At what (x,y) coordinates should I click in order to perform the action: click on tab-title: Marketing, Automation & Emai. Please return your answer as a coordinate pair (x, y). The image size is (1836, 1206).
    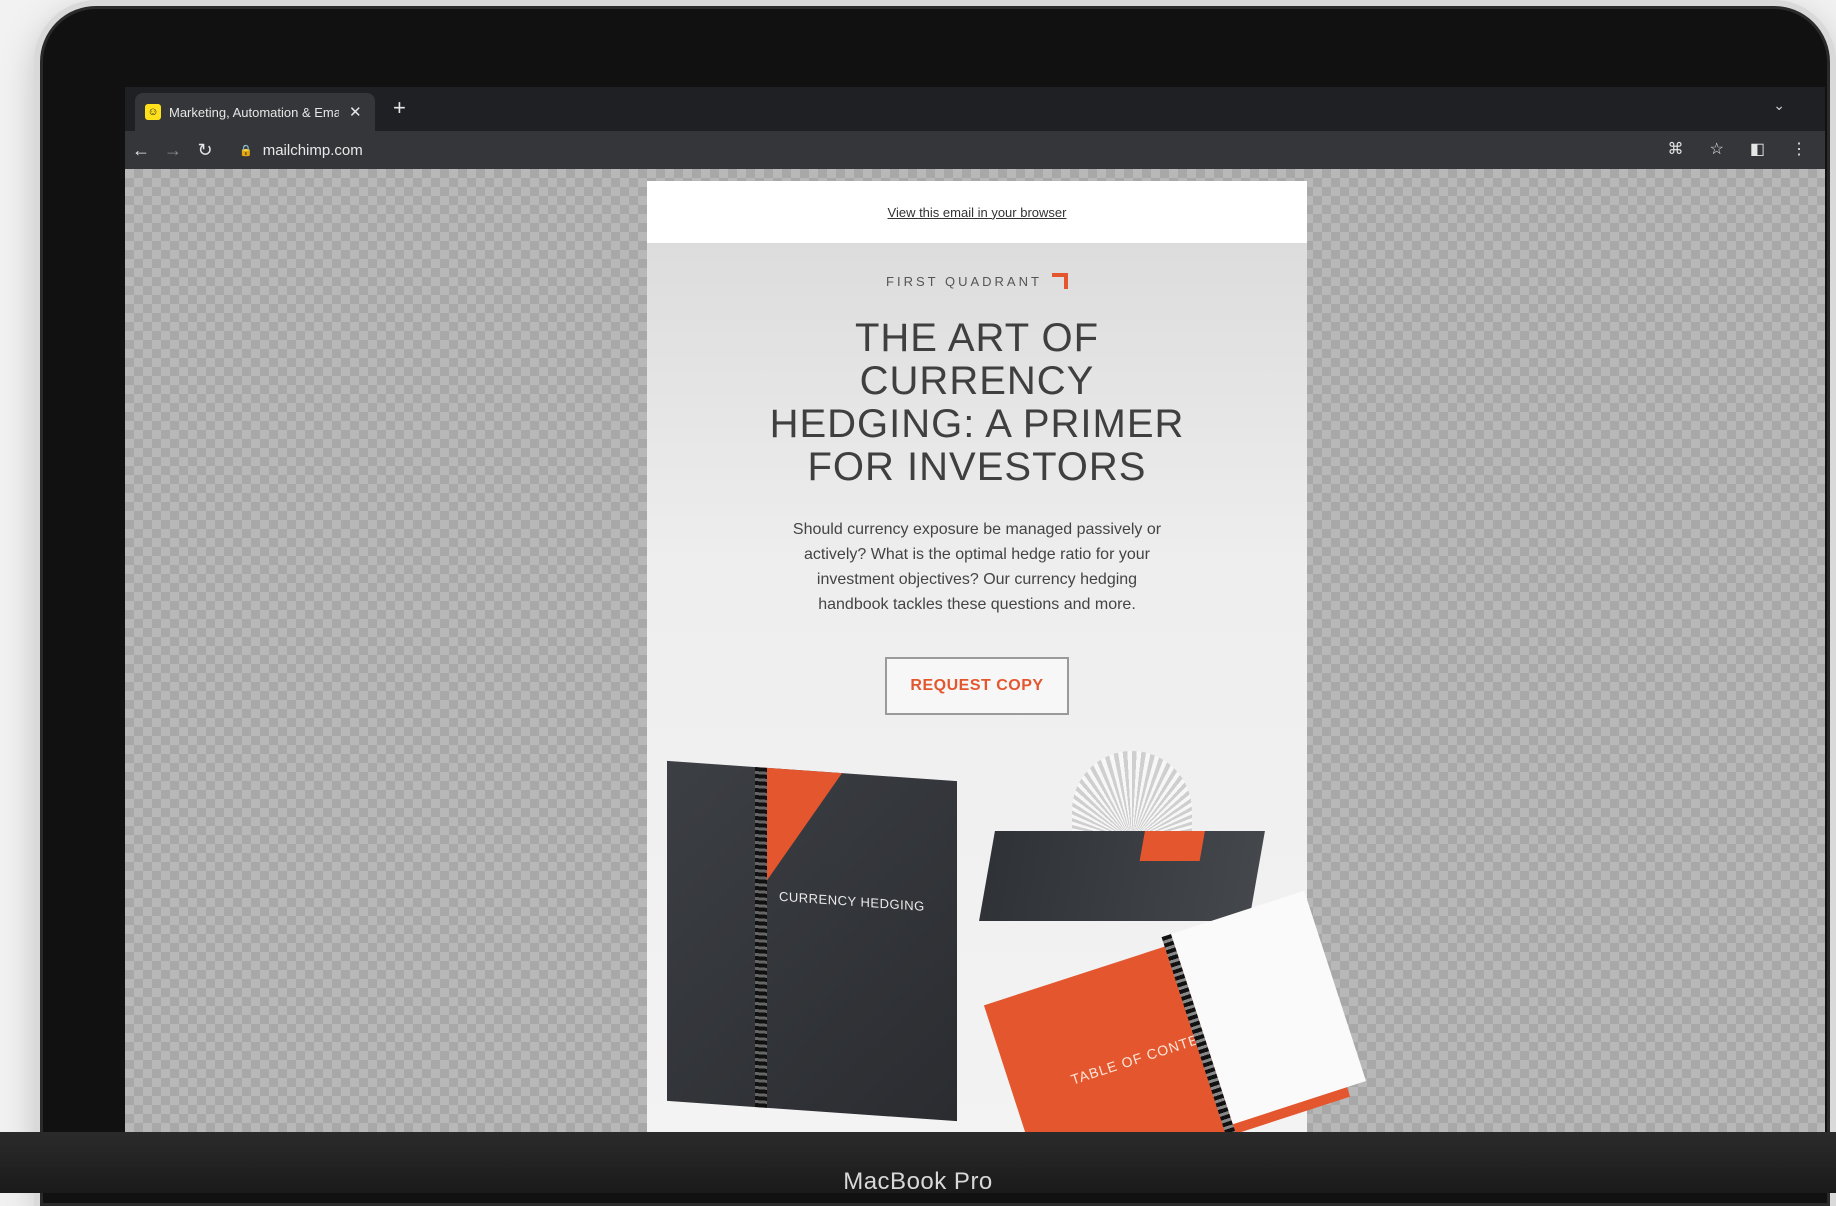
    Looking at the image, I should click on (254, 112).